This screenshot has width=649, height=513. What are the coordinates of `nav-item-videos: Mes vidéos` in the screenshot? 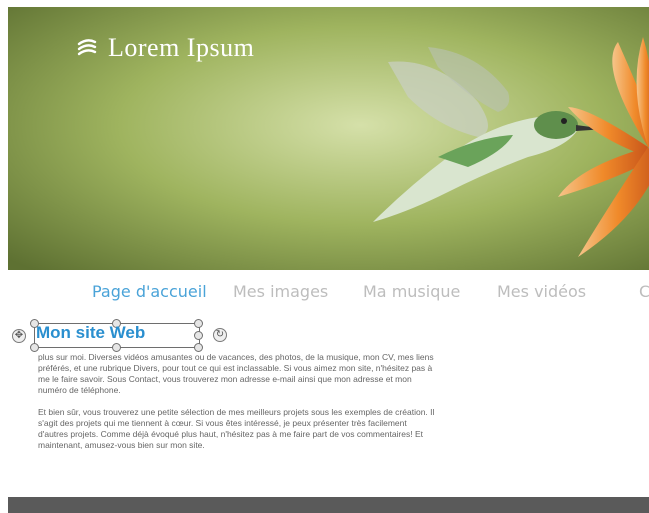 It's located at (541, 291).